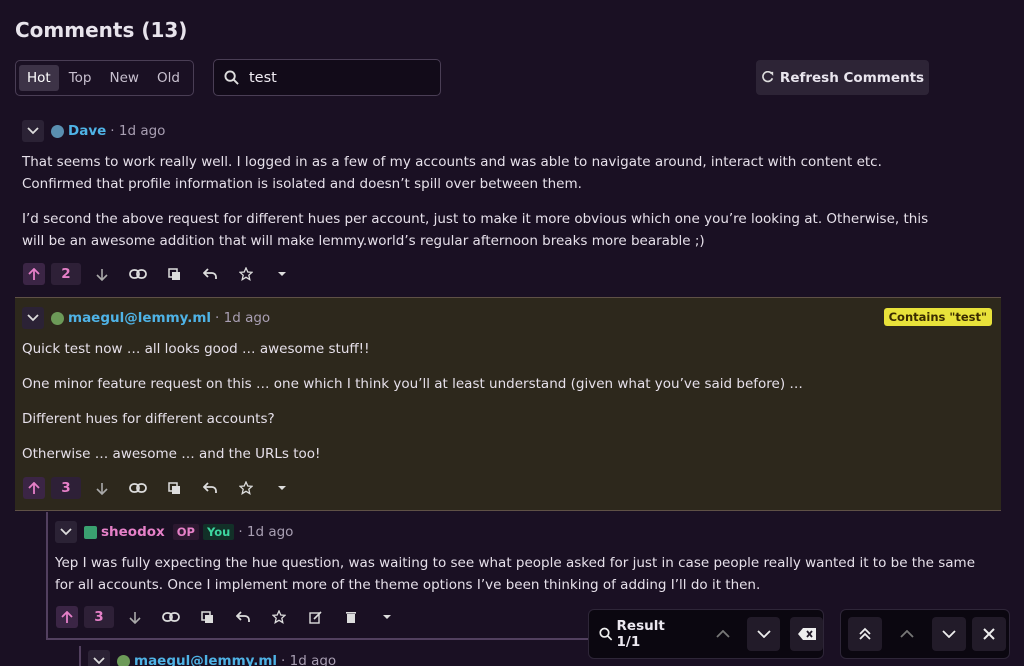 This screenshot has height=666, width=1024. Describe the element at coordinates (87, 131) in the screenshot. I see `comment-author: Dave` at that location.